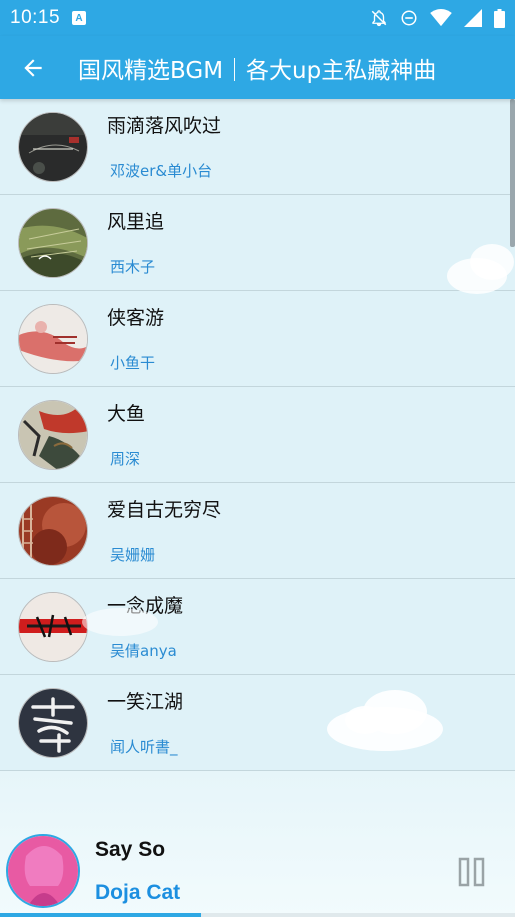 The image size is (515, 917). Describe the element at coordinates (164, 126) in the screenshot. I see `song-title: 雨滴落风吹过` at that location.